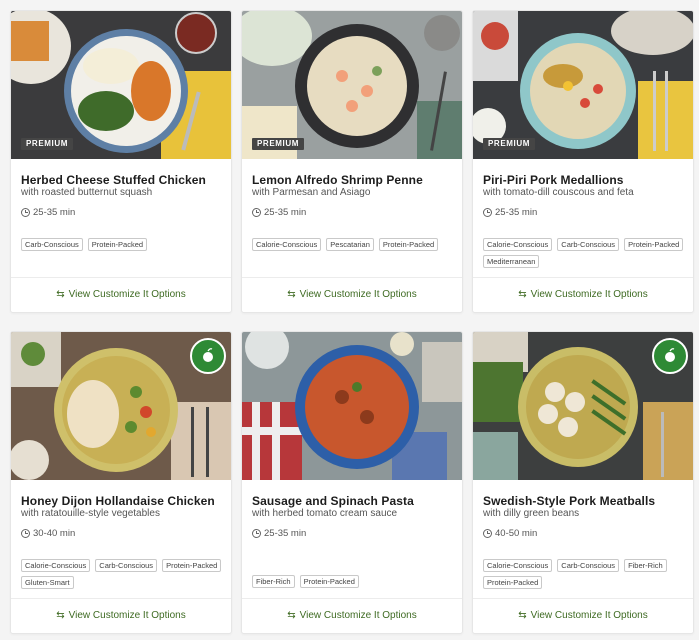 This screenshot has height=640, width=699. What do you see at coordinates (553, 180) in the screenshot?
I see `recipe-title: Piri-Piri Pork Medallions` at bounding box center [553, 180].